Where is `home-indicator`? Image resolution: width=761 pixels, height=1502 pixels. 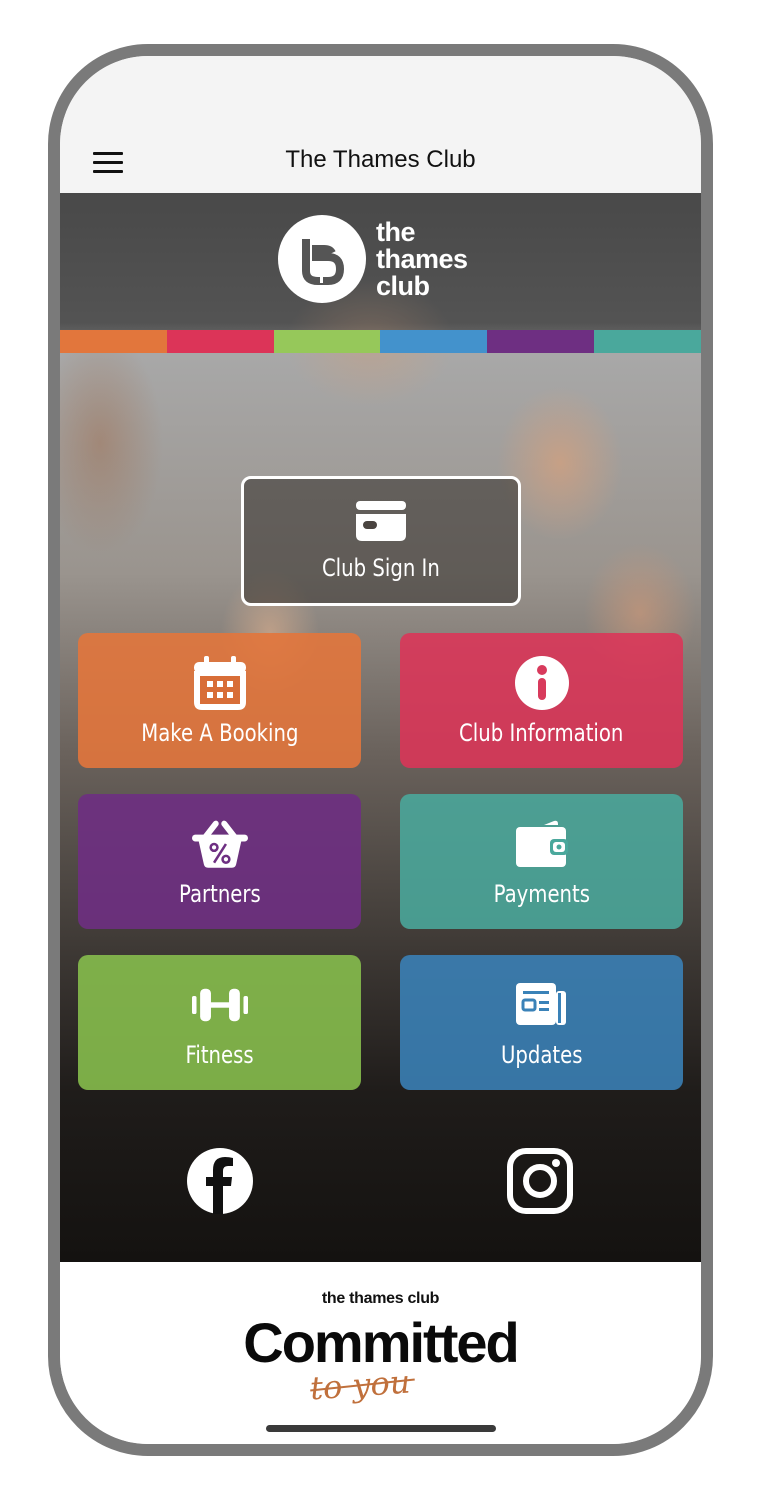
home-indicator is located at coordinates (381, 1428).